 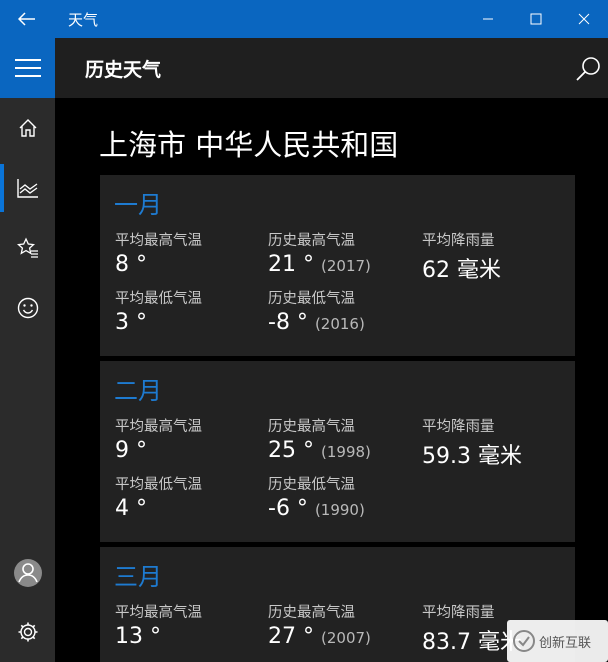 I want to click on minimize-button, so click(x=488, y=19).